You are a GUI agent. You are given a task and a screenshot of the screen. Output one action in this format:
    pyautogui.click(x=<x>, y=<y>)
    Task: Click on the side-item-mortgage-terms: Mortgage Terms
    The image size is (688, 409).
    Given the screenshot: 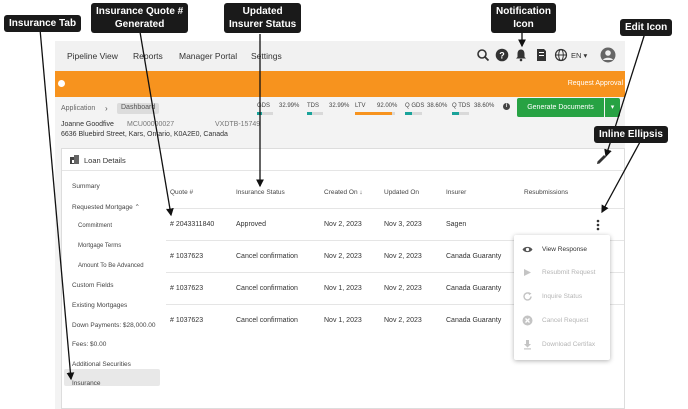 What is the action you would take?
    pyautogui.click(x=99, y=246)
    